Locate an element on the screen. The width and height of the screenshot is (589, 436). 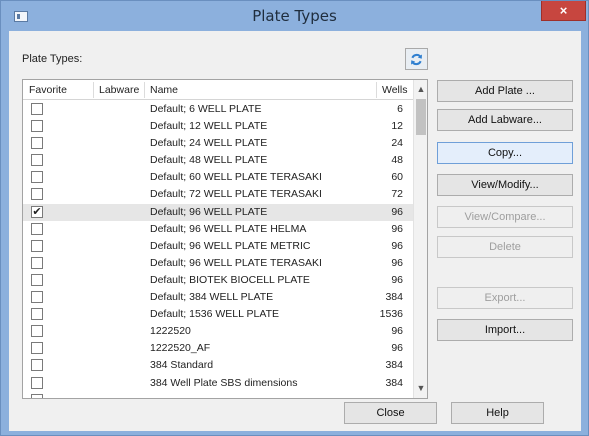
plate-name-cell: Default; 1536 WELL PLATE is located at coordinates (214, 314).